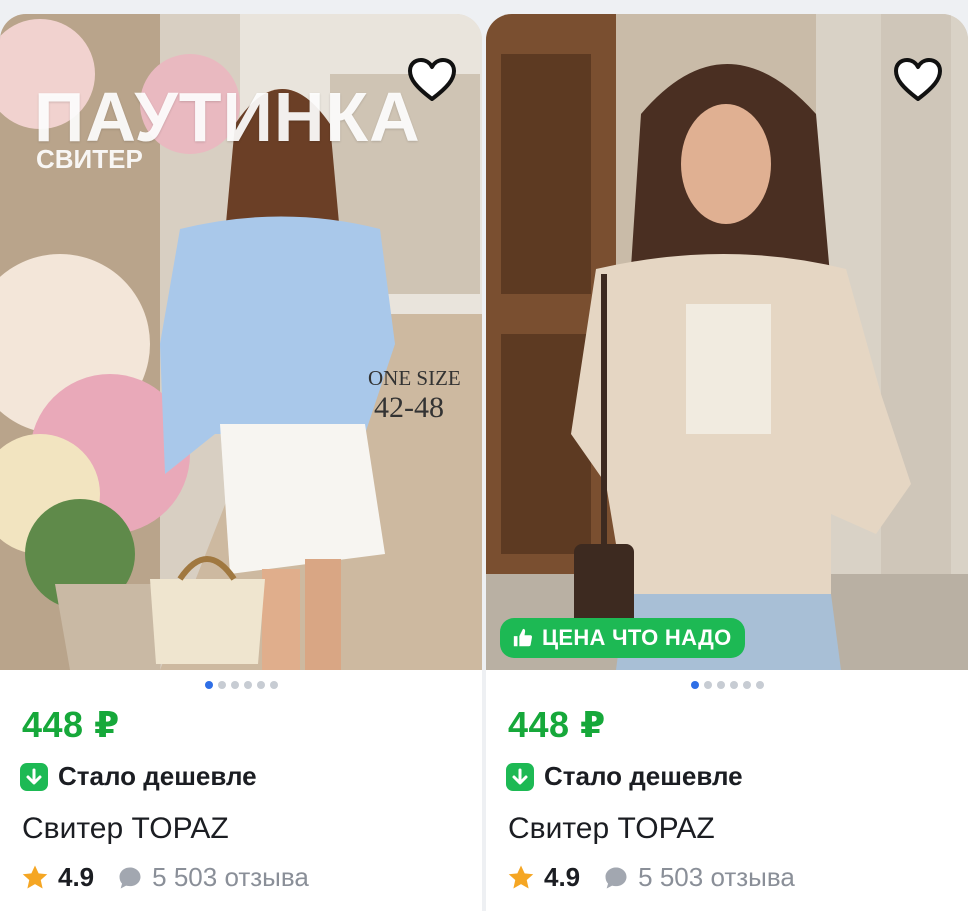  Describe the element at coordinates (414, 378) in the screenshot. I see `size-label: ONE SIZE` at that location.